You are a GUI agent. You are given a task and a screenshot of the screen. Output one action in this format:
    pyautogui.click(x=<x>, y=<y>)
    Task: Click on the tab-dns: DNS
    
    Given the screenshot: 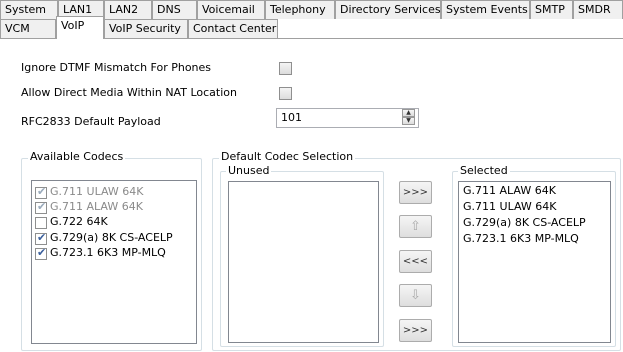 What is the action you would take?
    pyautogui.click(x=174, y=9)
    